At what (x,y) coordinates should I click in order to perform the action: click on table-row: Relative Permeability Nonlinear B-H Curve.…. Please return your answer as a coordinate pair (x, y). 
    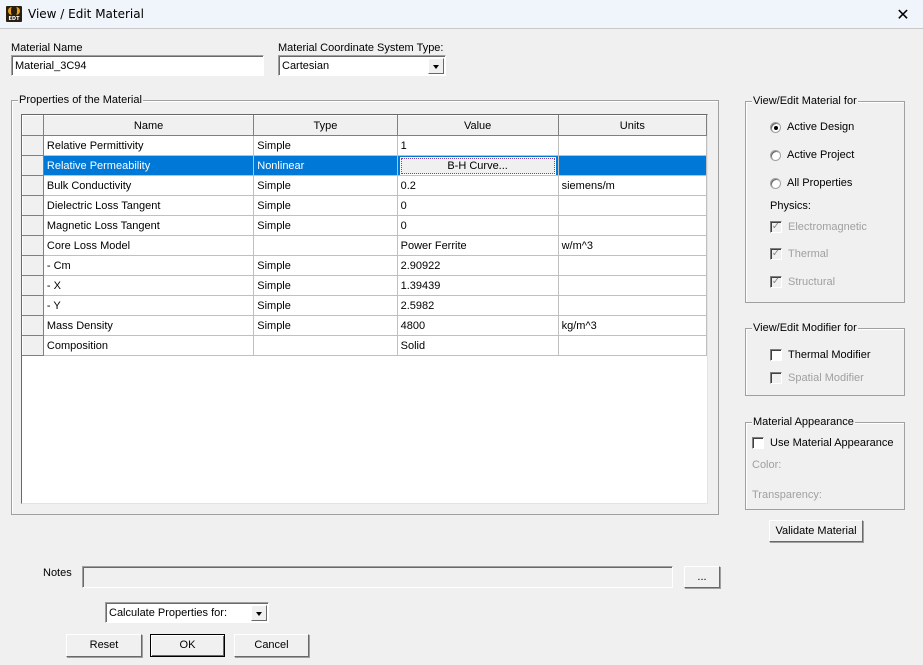
    Looking at the image, I should click on (365, 165).